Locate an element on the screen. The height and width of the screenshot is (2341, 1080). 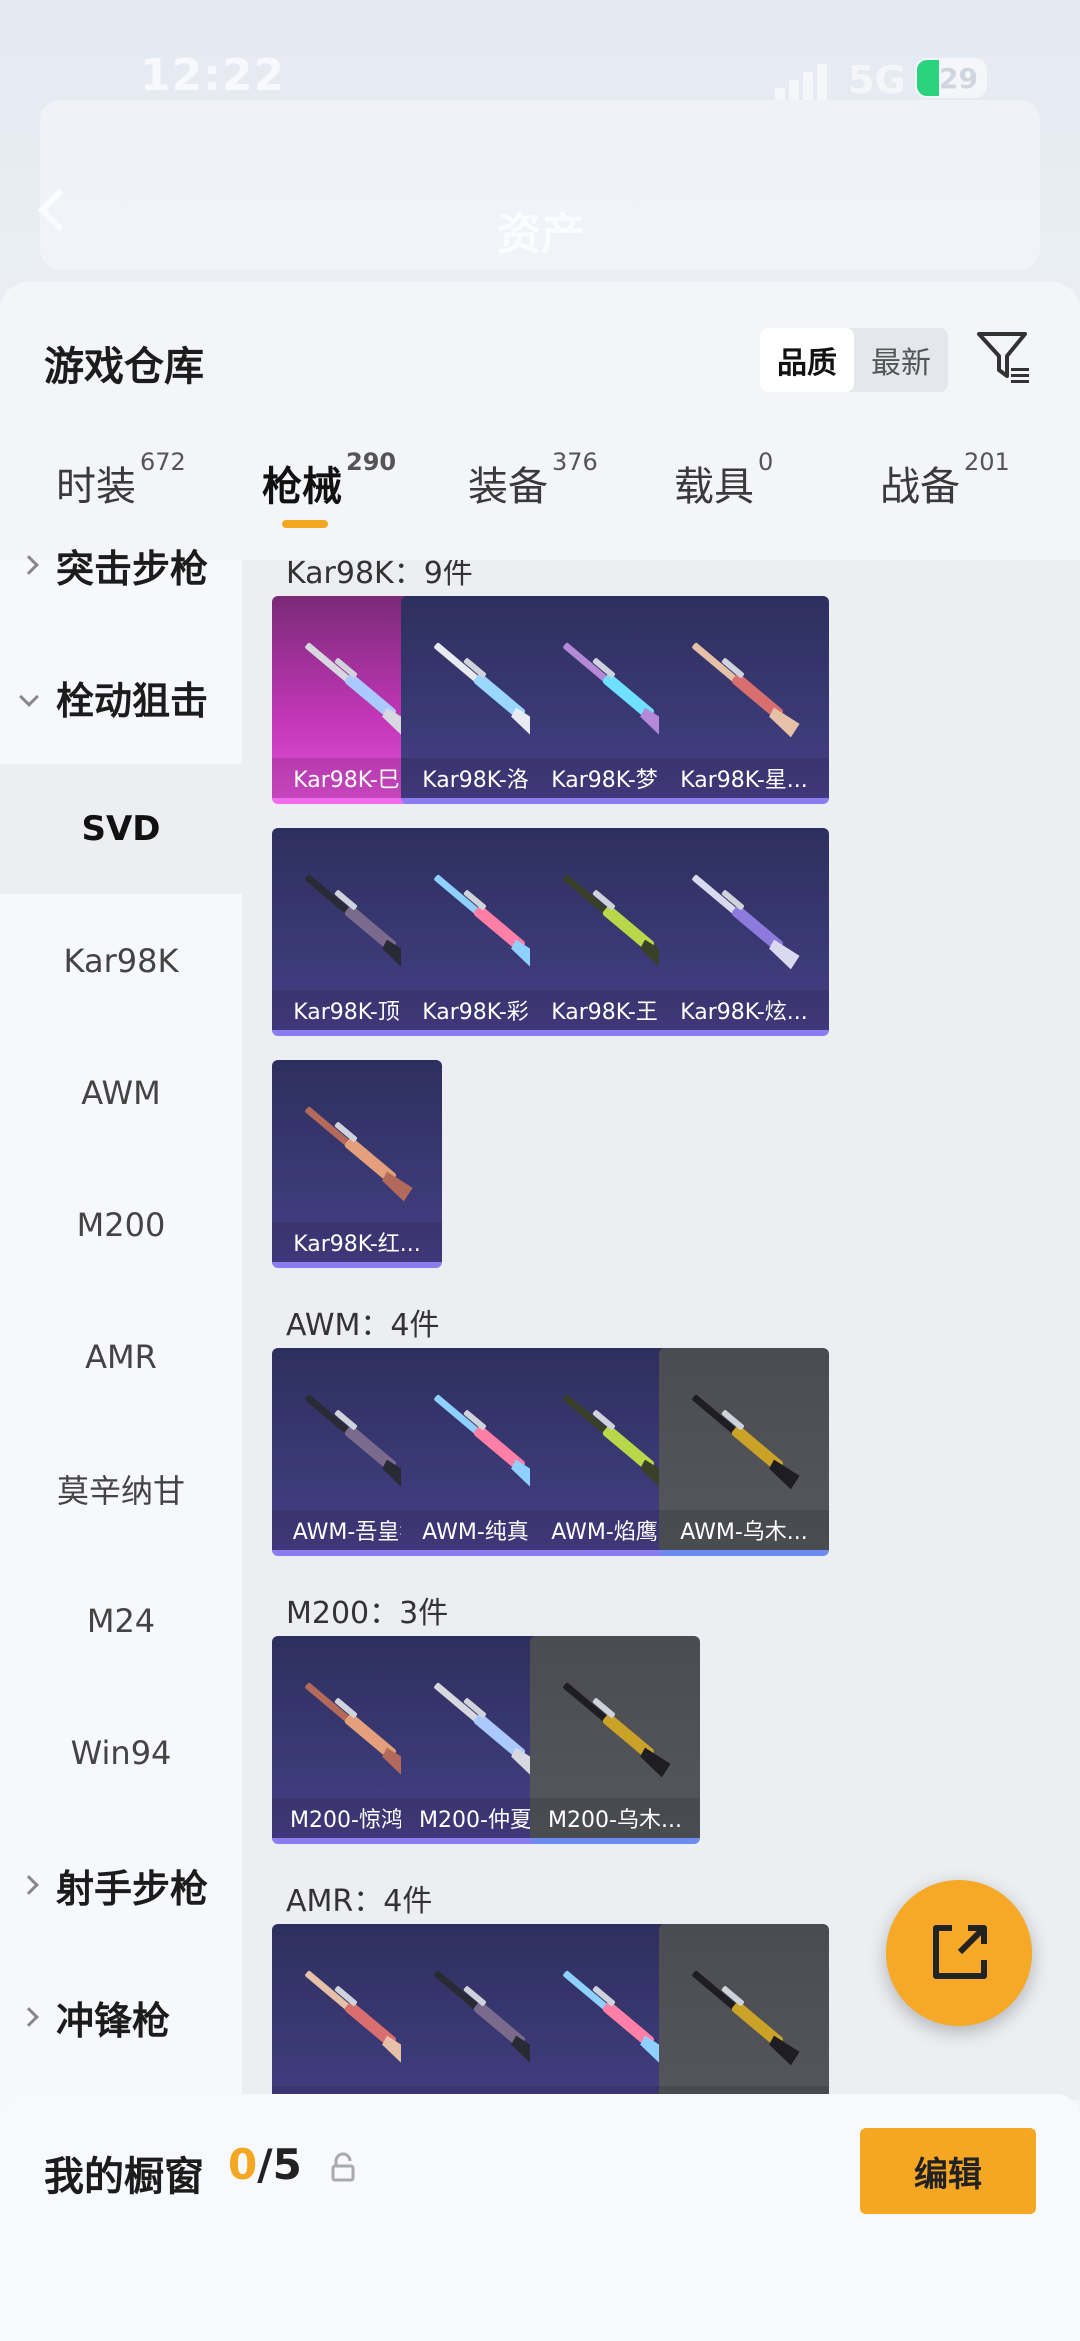
sidebar-item: 突击步枪 is located at coordinates (121, 565).